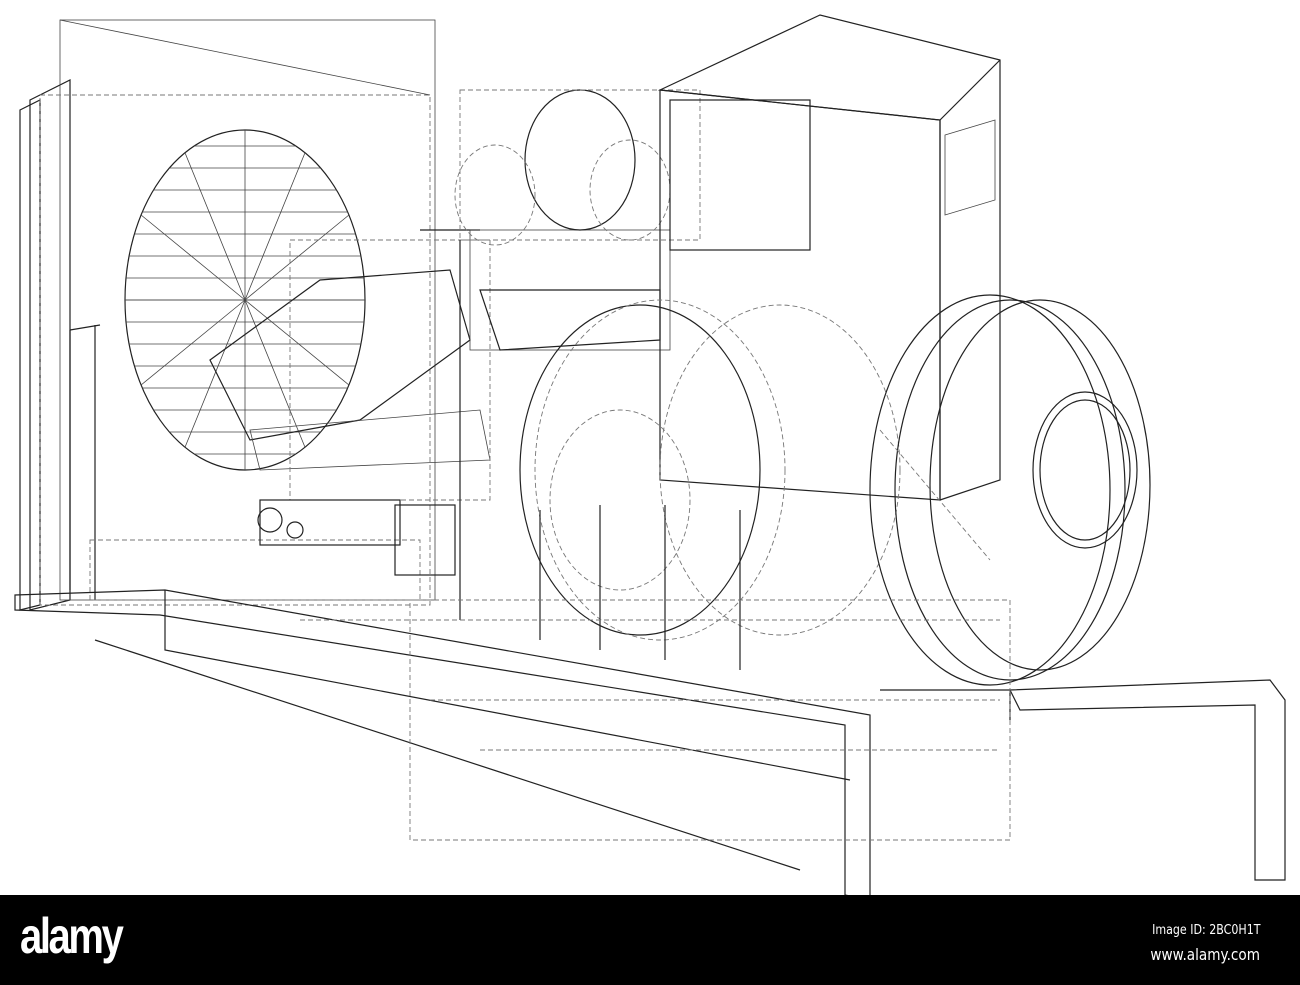 The width and height of the screenshot is (1300, 985). What do you see at coordinates (829, 257) in the screenshot?
I see `alternator-housing` at bounding box center [829, 257].